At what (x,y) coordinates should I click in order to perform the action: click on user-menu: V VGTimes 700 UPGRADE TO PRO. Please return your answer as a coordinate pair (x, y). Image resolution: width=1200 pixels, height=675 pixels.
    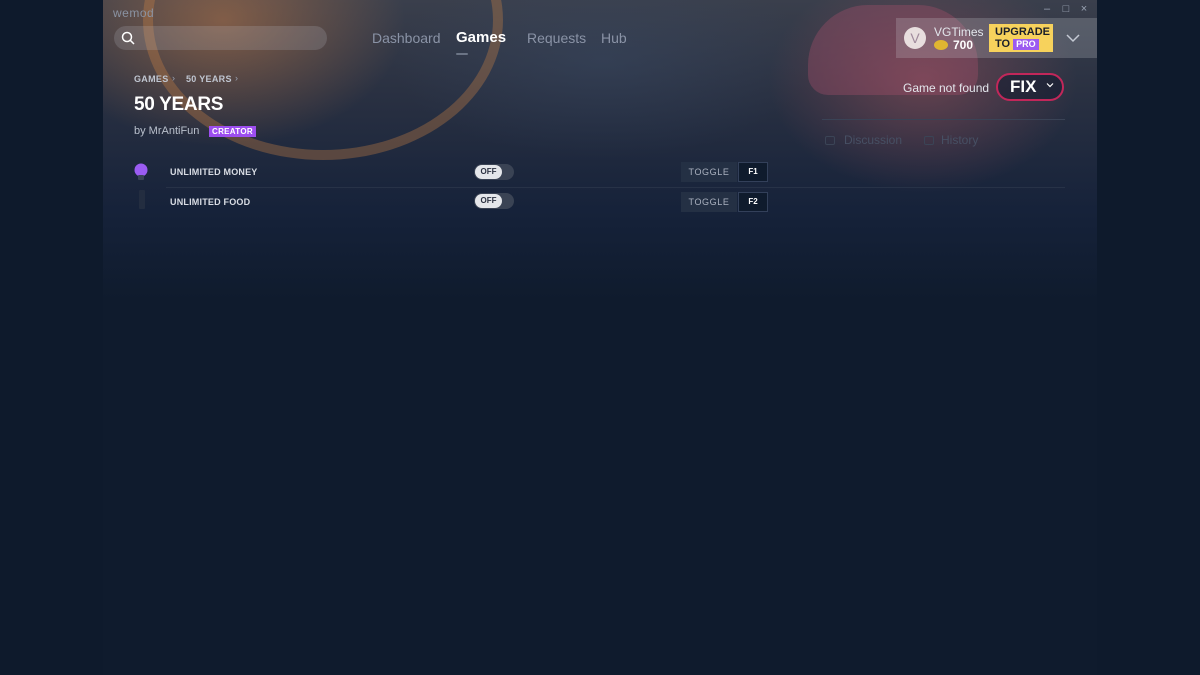
    Looking at the image, I should click on (996, 38).